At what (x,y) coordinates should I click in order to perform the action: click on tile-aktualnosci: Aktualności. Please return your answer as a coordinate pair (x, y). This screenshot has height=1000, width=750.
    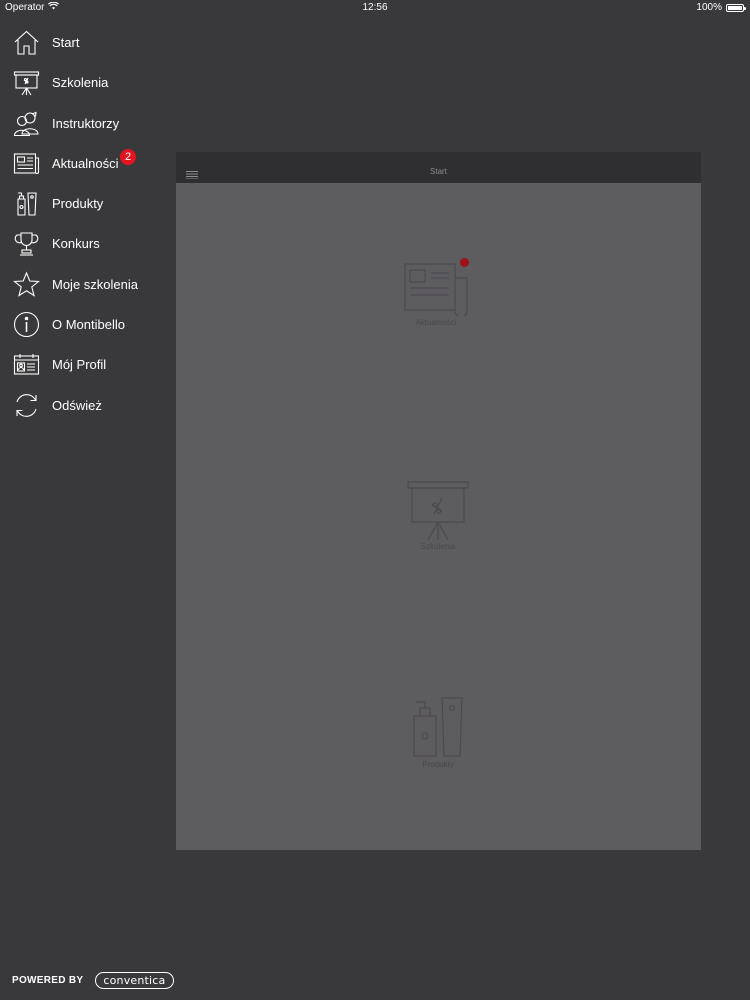
    Looking at the image, I should click on (436, 292).